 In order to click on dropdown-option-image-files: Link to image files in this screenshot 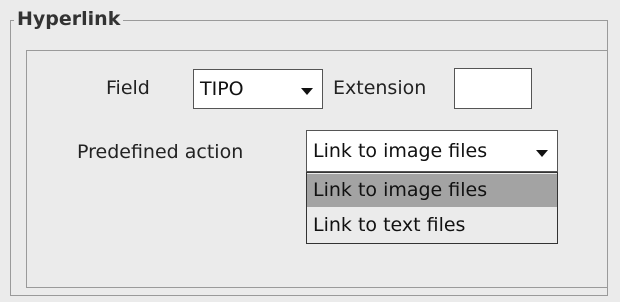, I will do `click(432, 190)`.